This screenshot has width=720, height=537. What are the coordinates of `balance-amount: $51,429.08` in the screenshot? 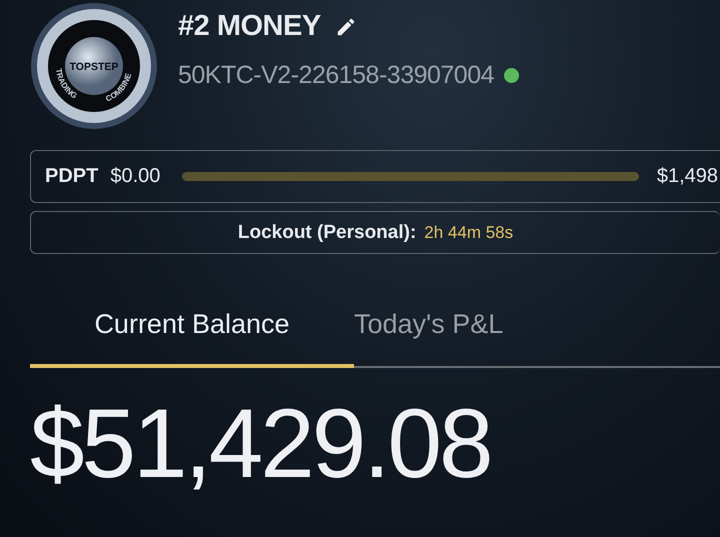 It's located at (260, 443).